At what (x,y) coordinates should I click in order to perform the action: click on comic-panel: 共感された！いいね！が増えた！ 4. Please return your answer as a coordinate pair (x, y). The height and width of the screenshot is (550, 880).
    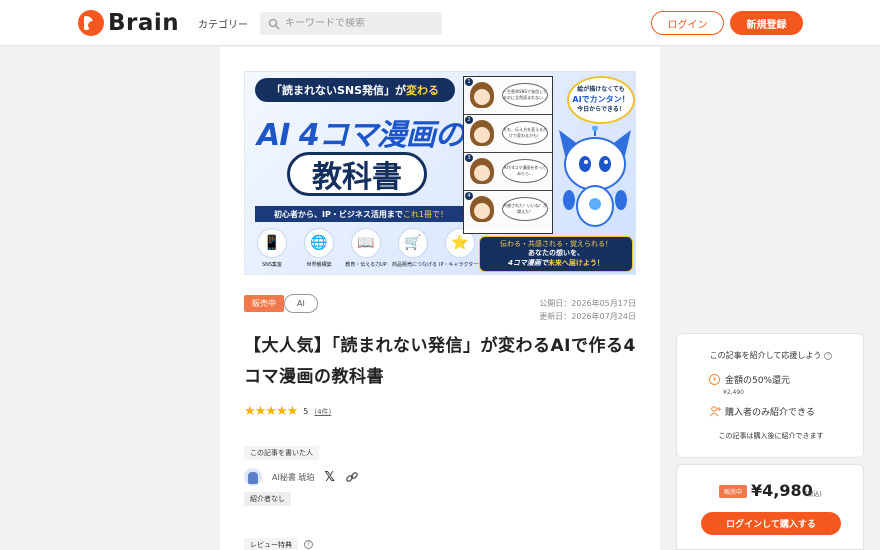
    Looking at the image, I should click on (508, 210).